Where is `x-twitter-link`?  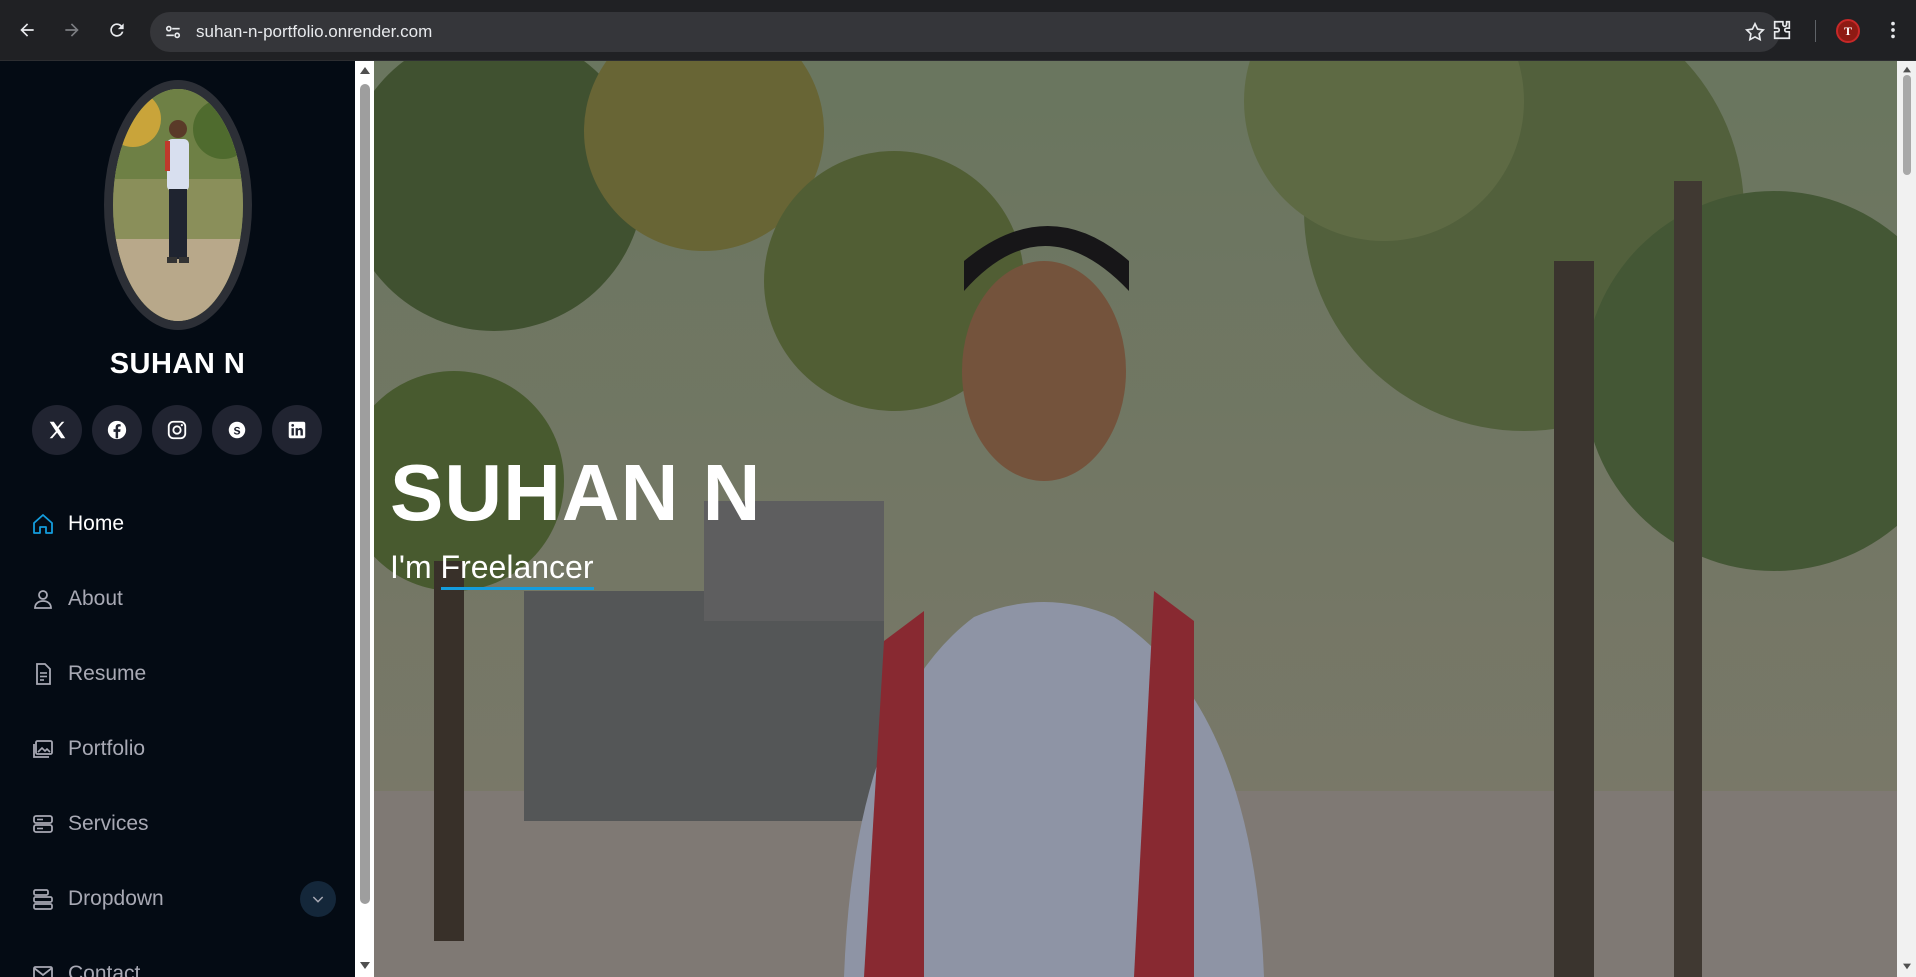
x-twitter-link is located at coordinates (57, 430).